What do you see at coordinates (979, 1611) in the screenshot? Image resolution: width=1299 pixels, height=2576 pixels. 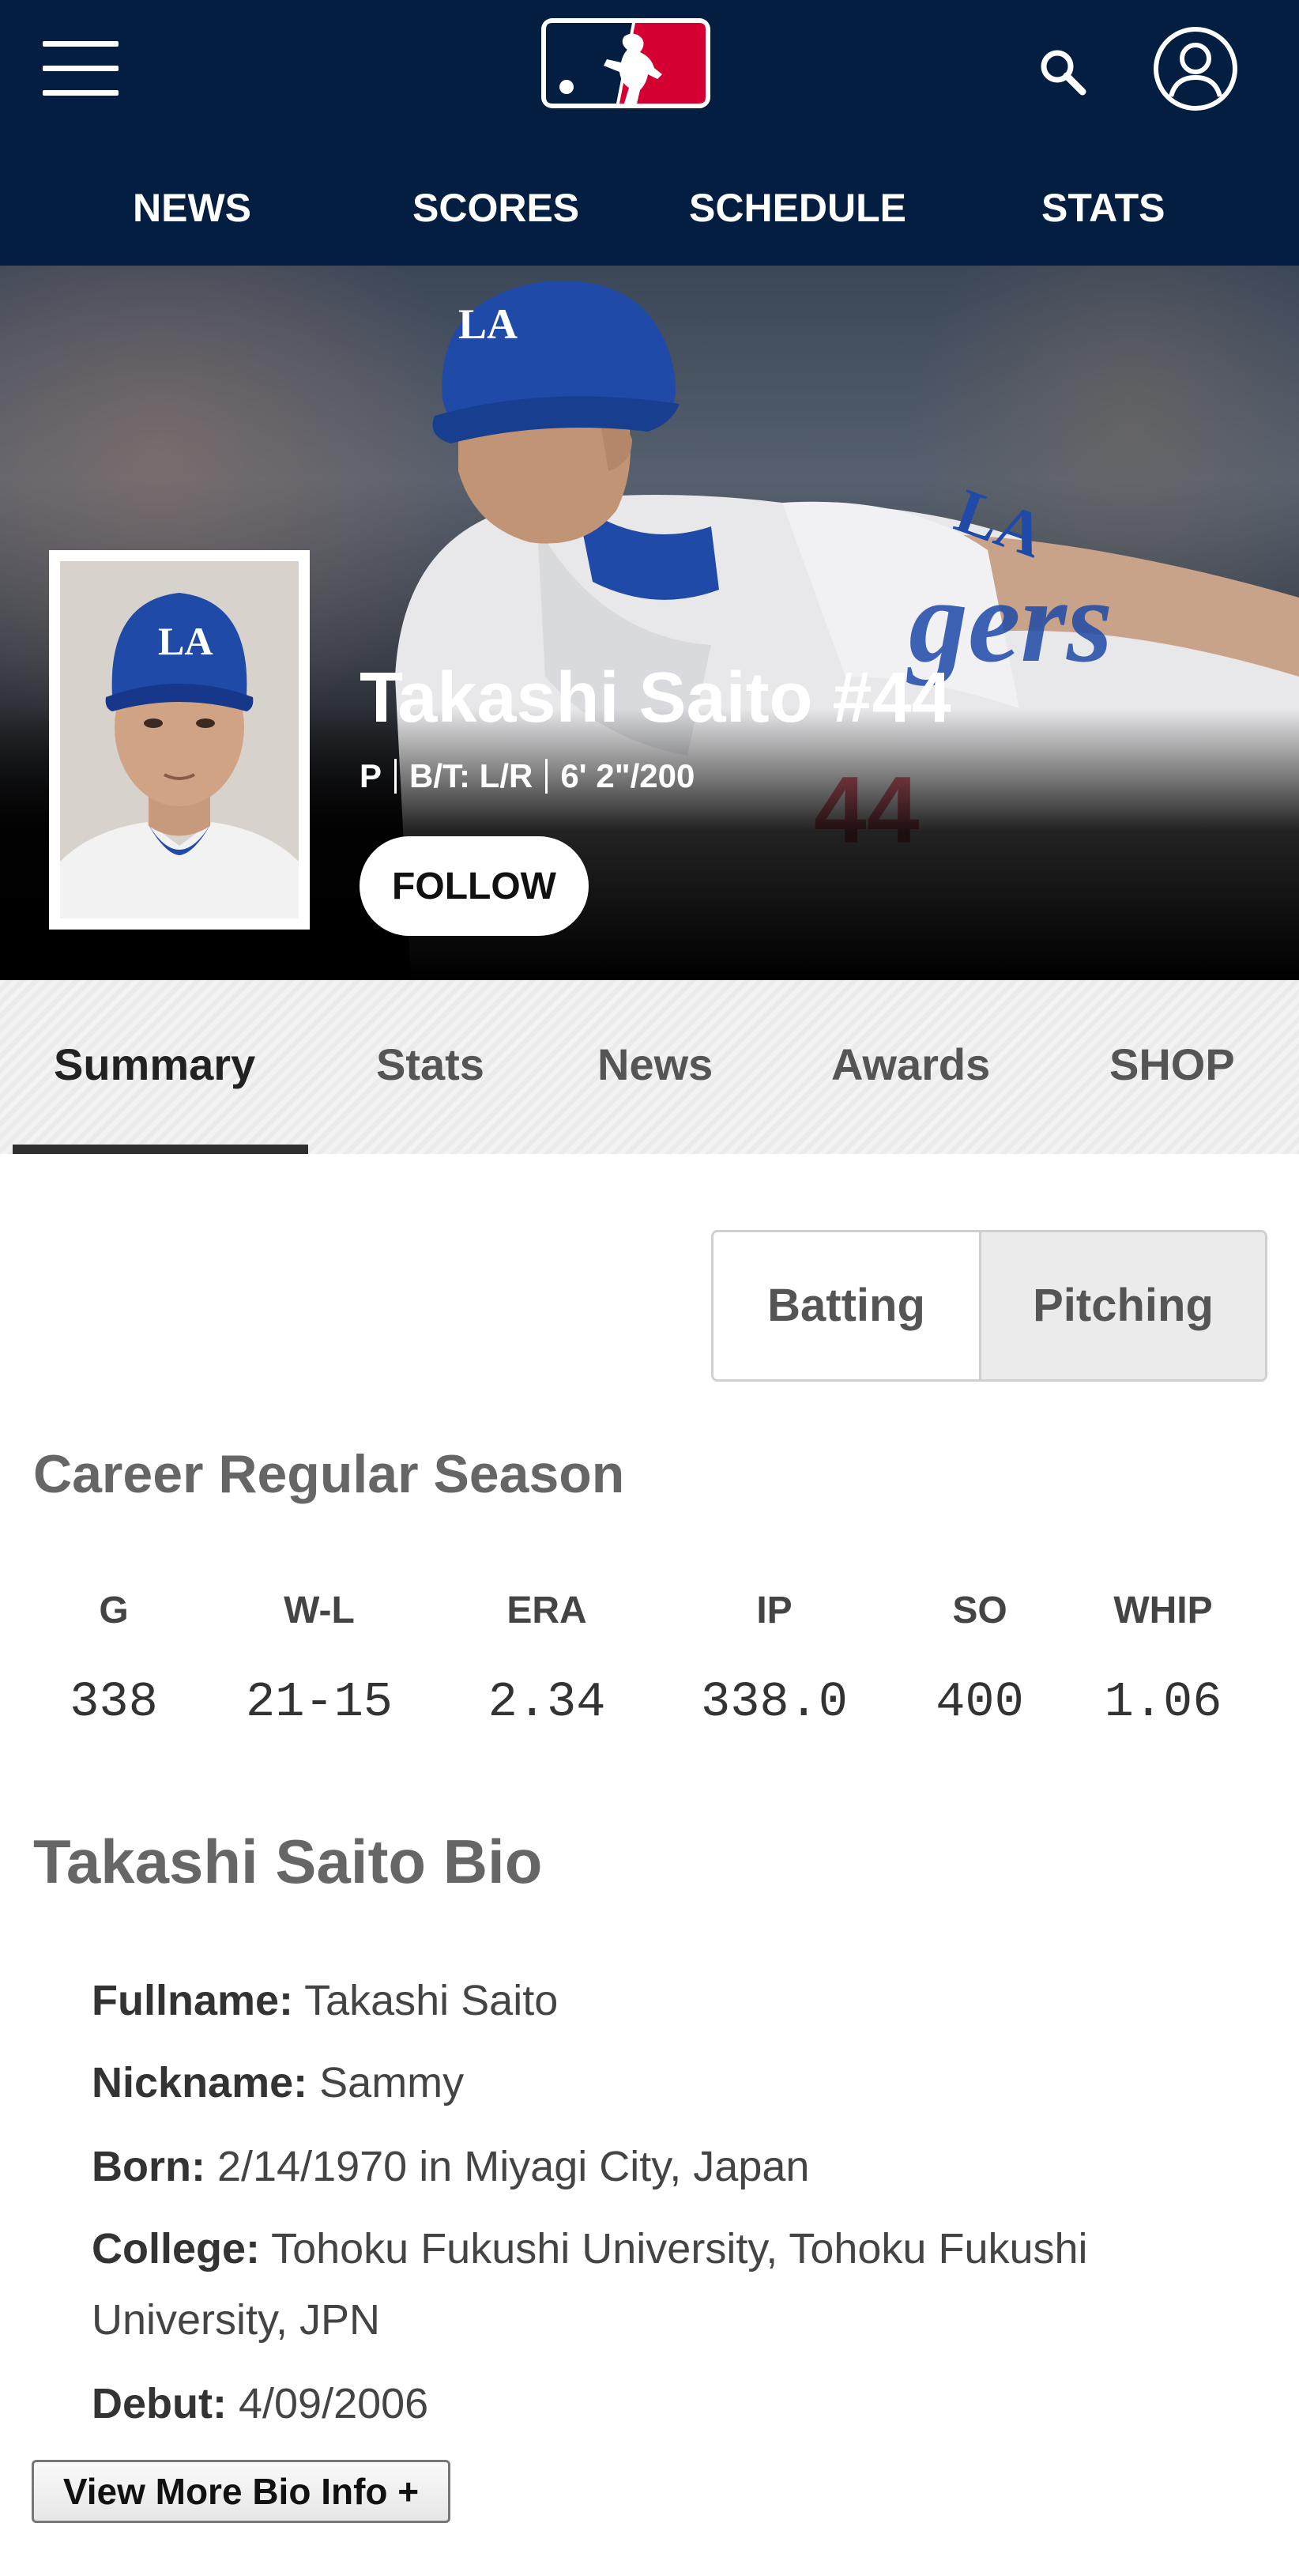 I see `stat-header-so: SO` at bounding box center [979, 1611].